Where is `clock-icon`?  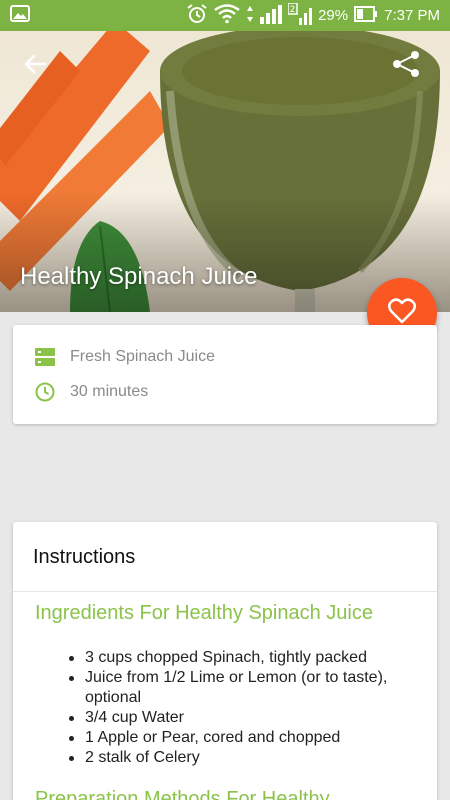 clock-icon is located at coordinates (45, 392).